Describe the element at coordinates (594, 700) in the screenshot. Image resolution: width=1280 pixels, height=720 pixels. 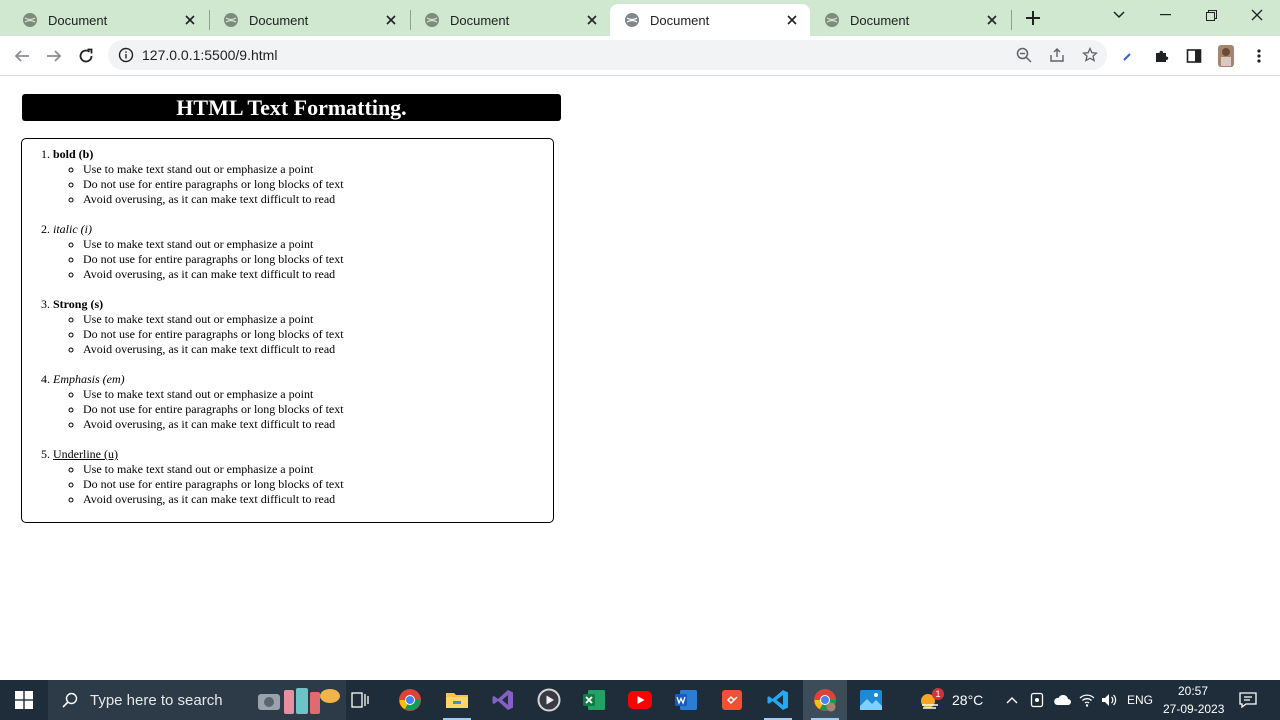
I see `taskbar-excel` at that location.